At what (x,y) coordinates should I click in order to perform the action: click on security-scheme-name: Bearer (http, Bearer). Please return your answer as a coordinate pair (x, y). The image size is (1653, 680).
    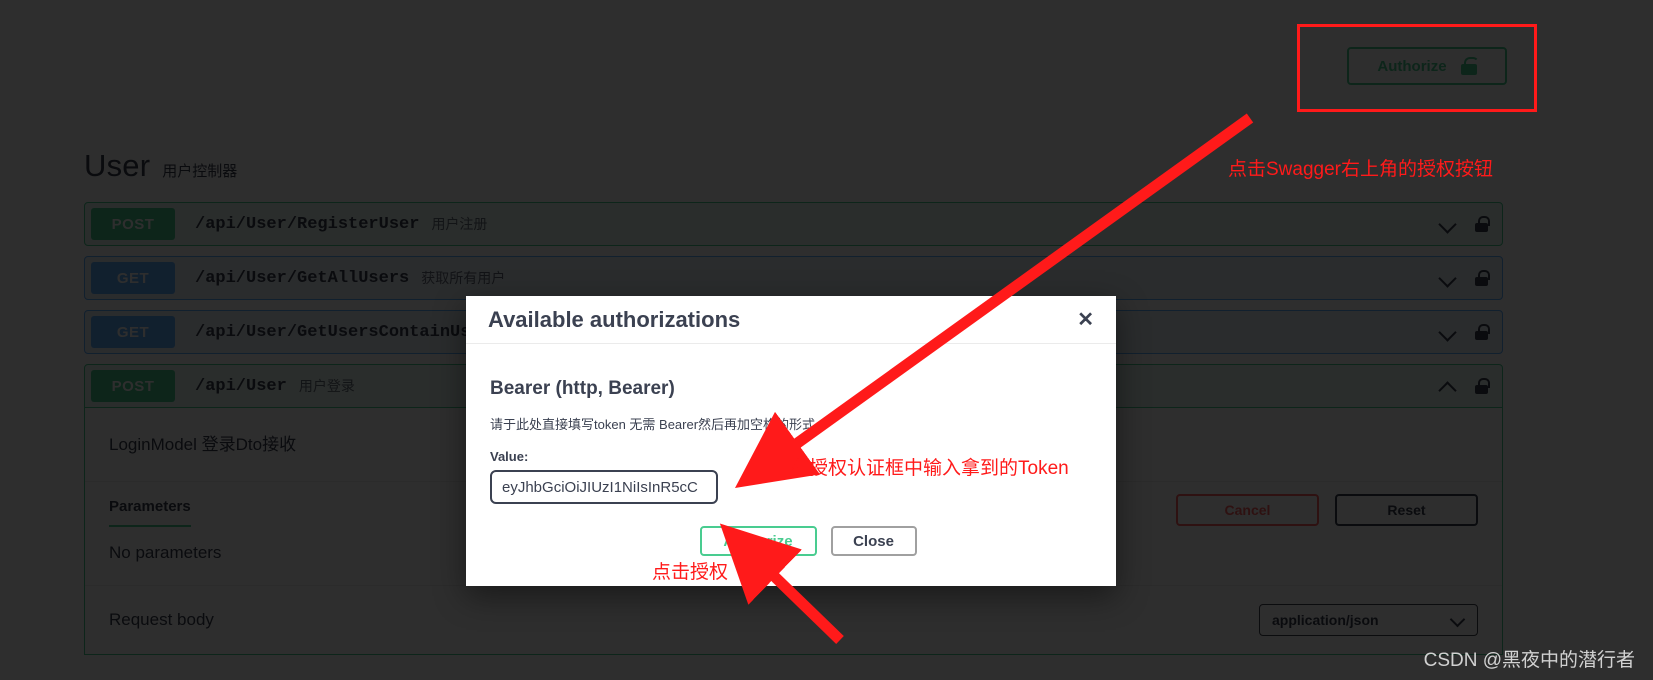
    Looking at the image, I should click on (582, 388).